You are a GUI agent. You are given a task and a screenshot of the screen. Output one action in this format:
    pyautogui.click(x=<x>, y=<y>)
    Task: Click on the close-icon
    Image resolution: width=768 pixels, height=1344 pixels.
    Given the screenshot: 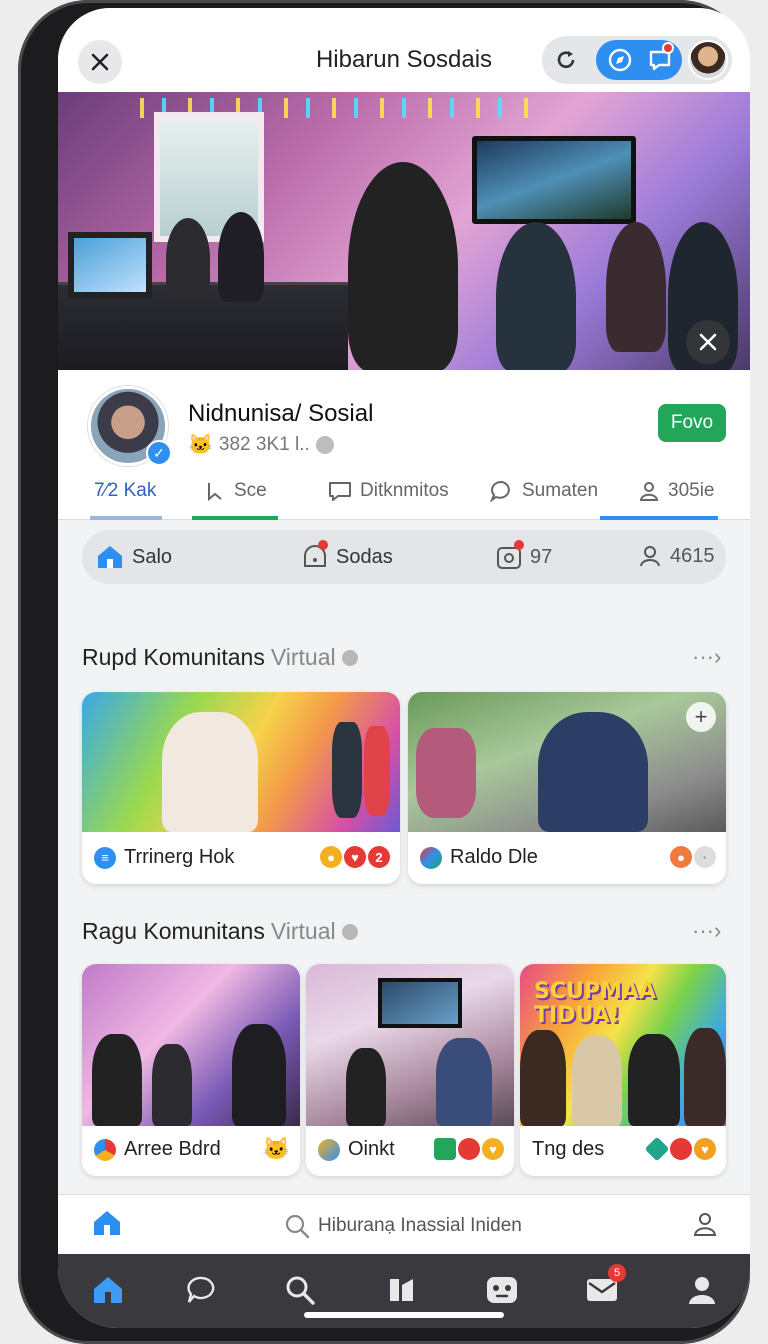 What is the action you would take?
    pyautogui.click(x=708, y=342)
    